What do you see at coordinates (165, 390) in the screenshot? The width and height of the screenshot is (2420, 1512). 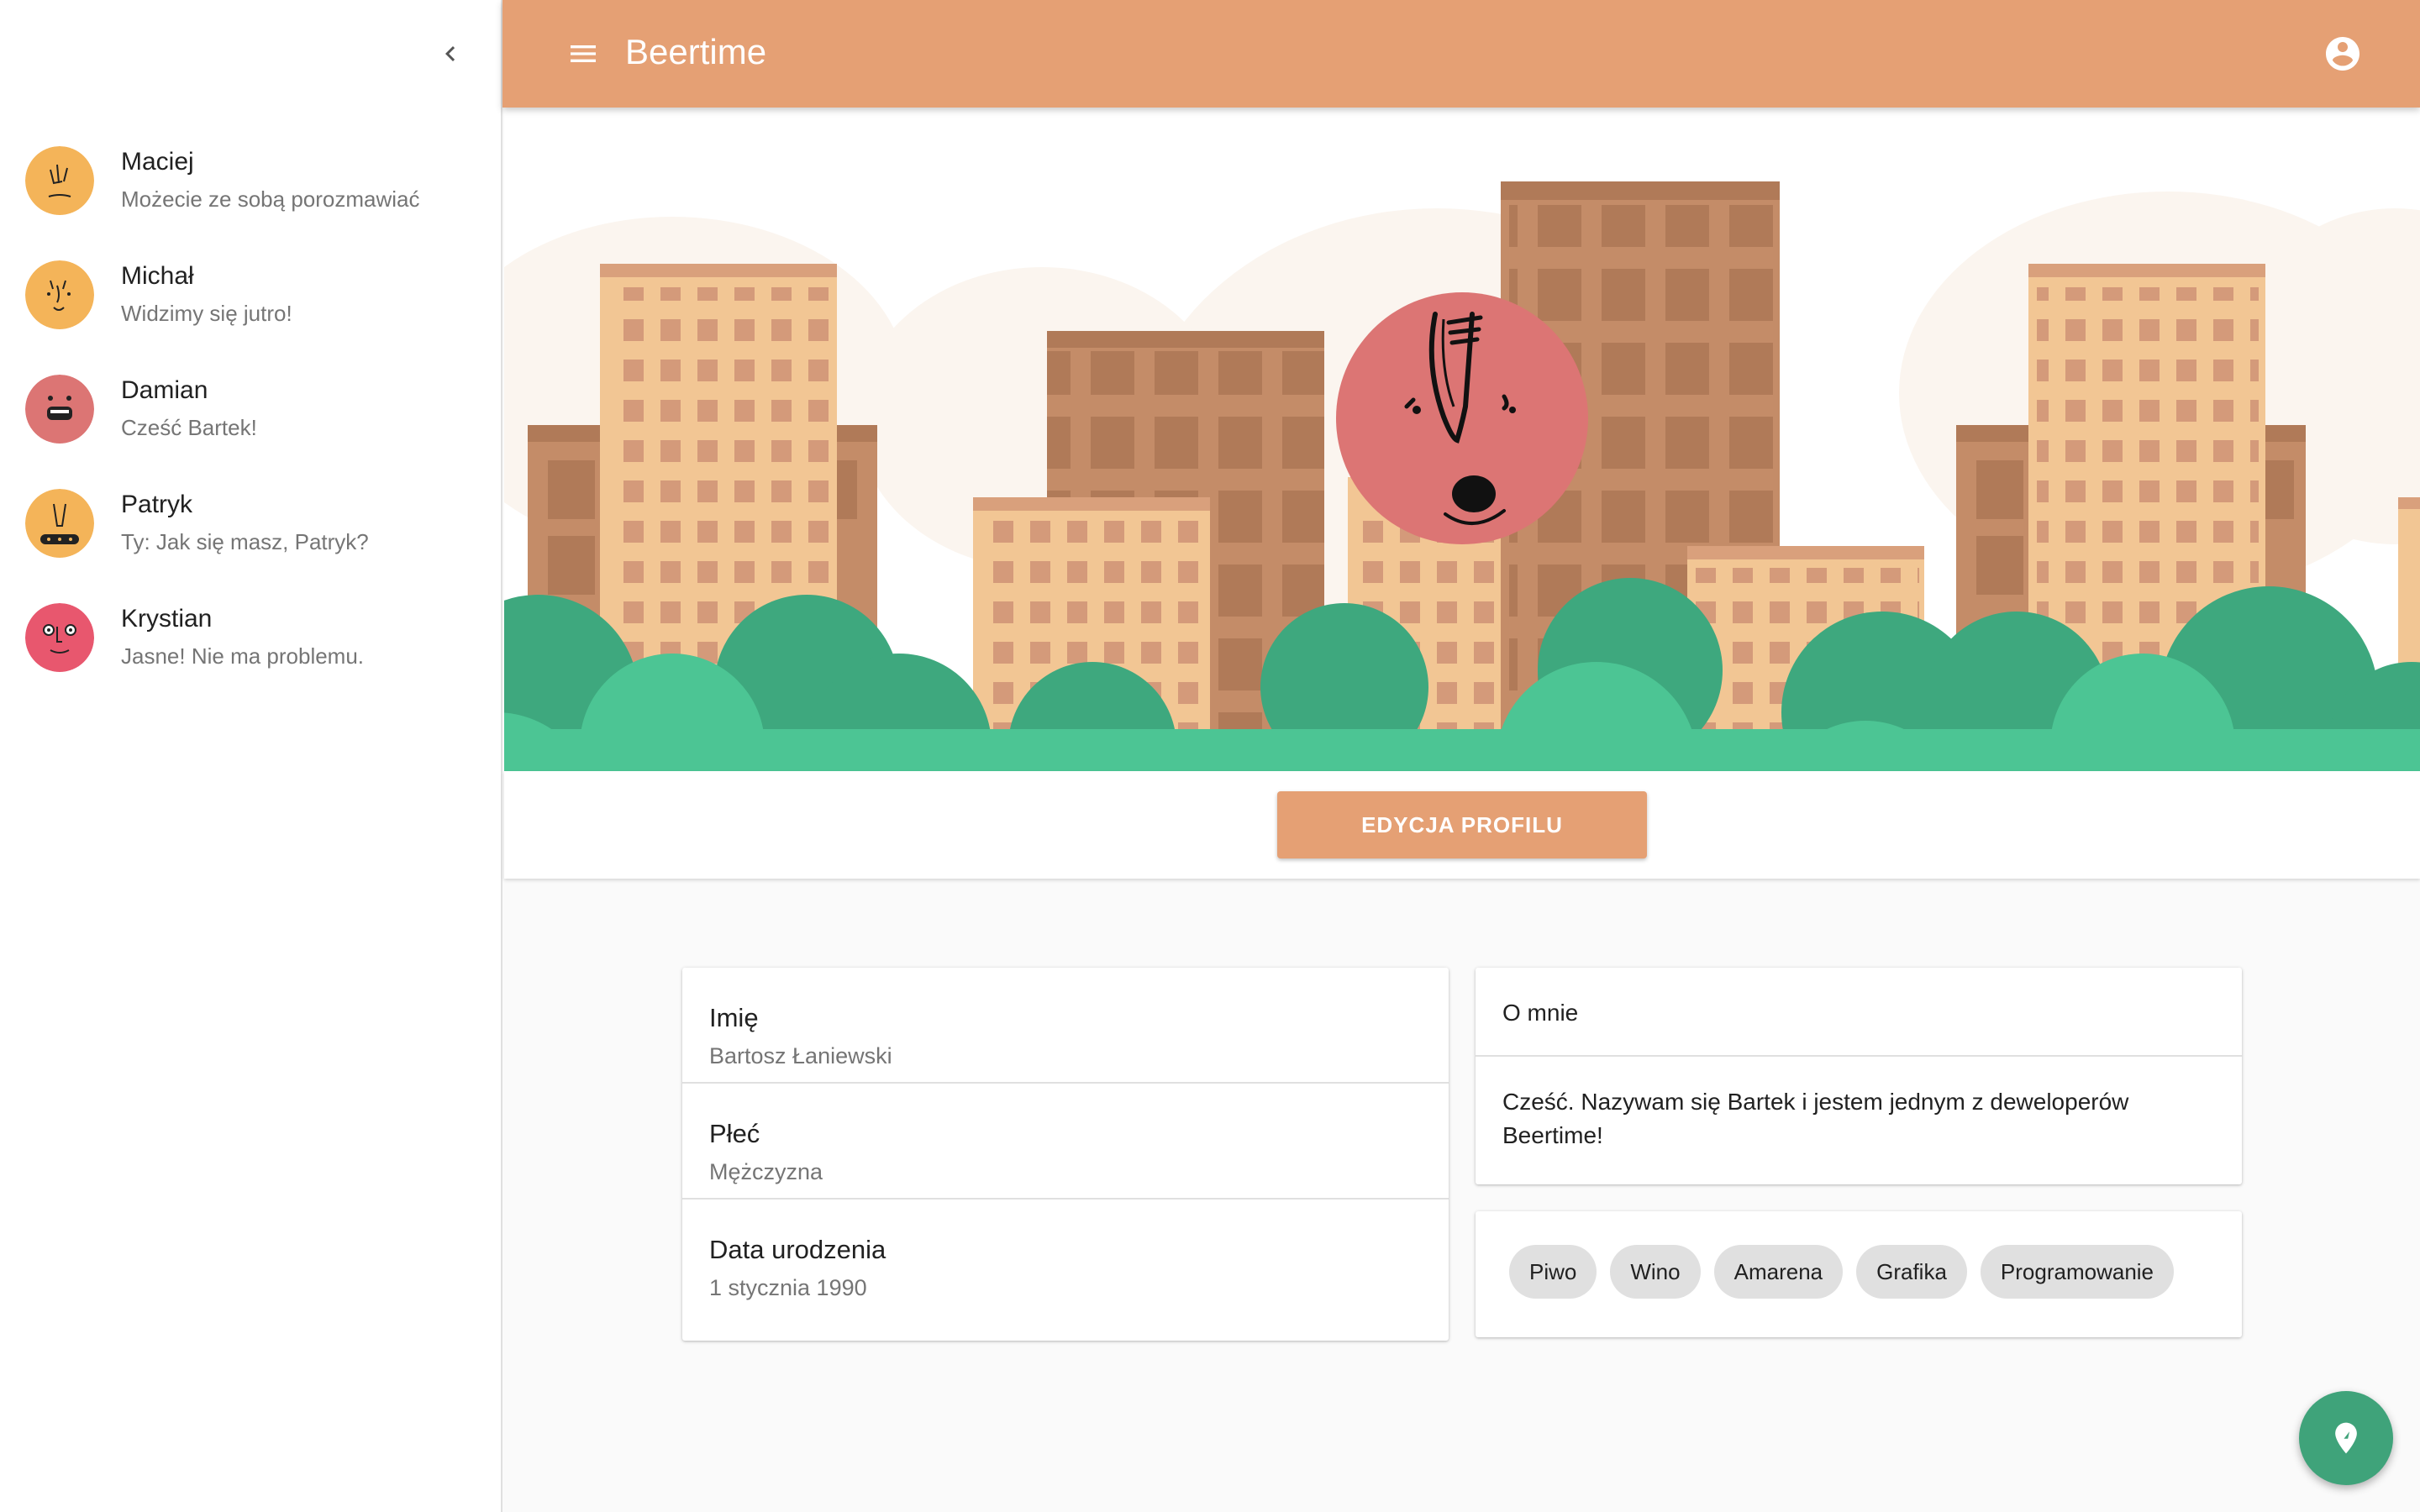 I see `contact-name: Damian` at bounding box center [165, 390].